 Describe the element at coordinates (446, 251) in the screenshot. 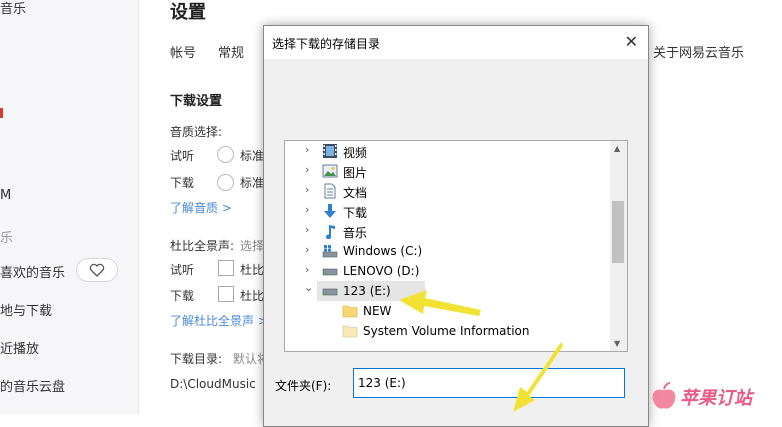

I see `tree-item-drive-c: › Windows (C:)` at that location.